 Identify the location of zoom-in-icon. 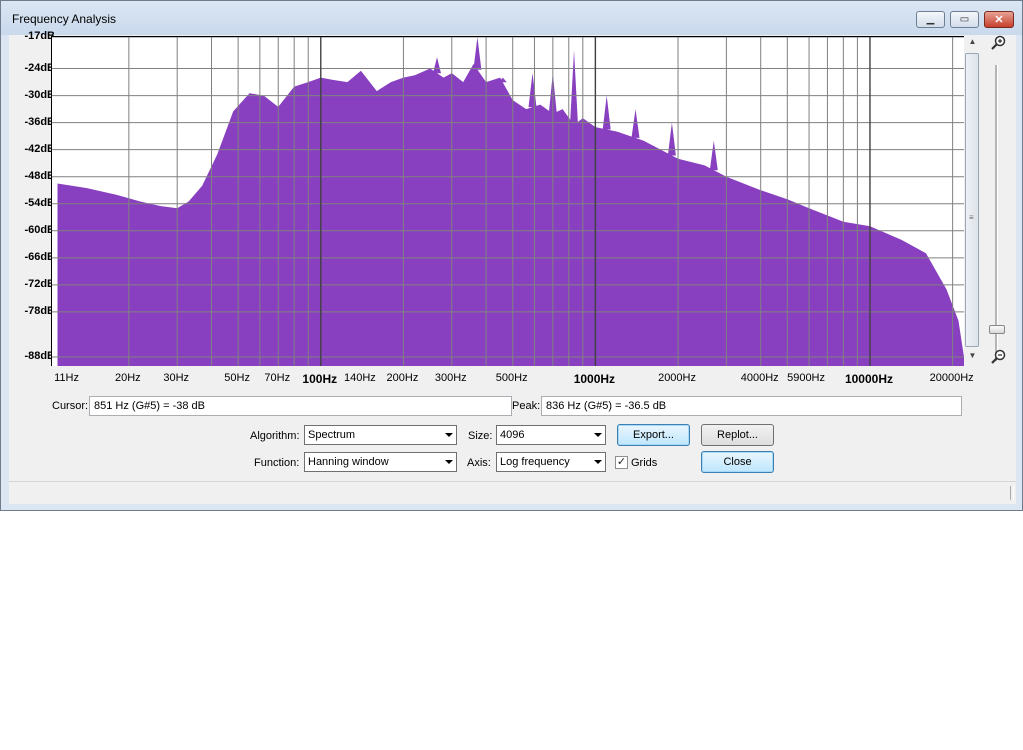
(998, 43).